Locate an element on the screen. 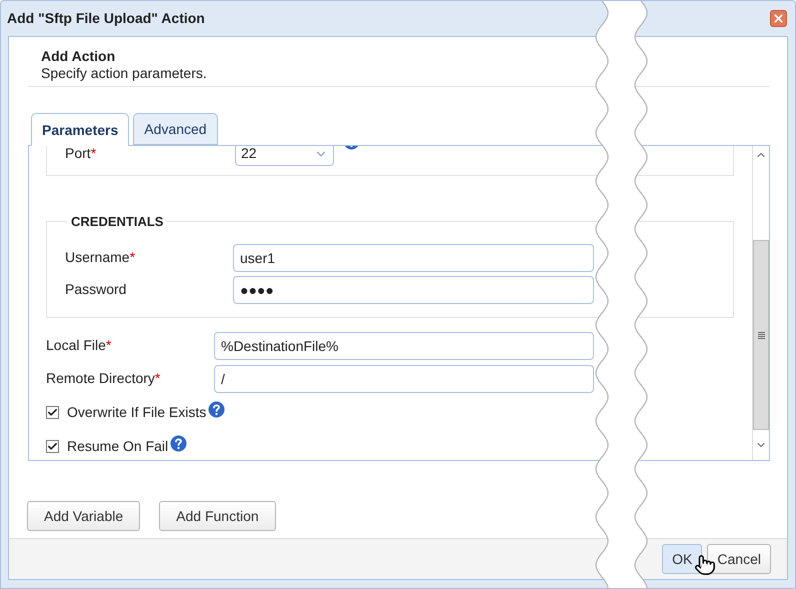  tab: Parameters is located at coordinates (80, 129).